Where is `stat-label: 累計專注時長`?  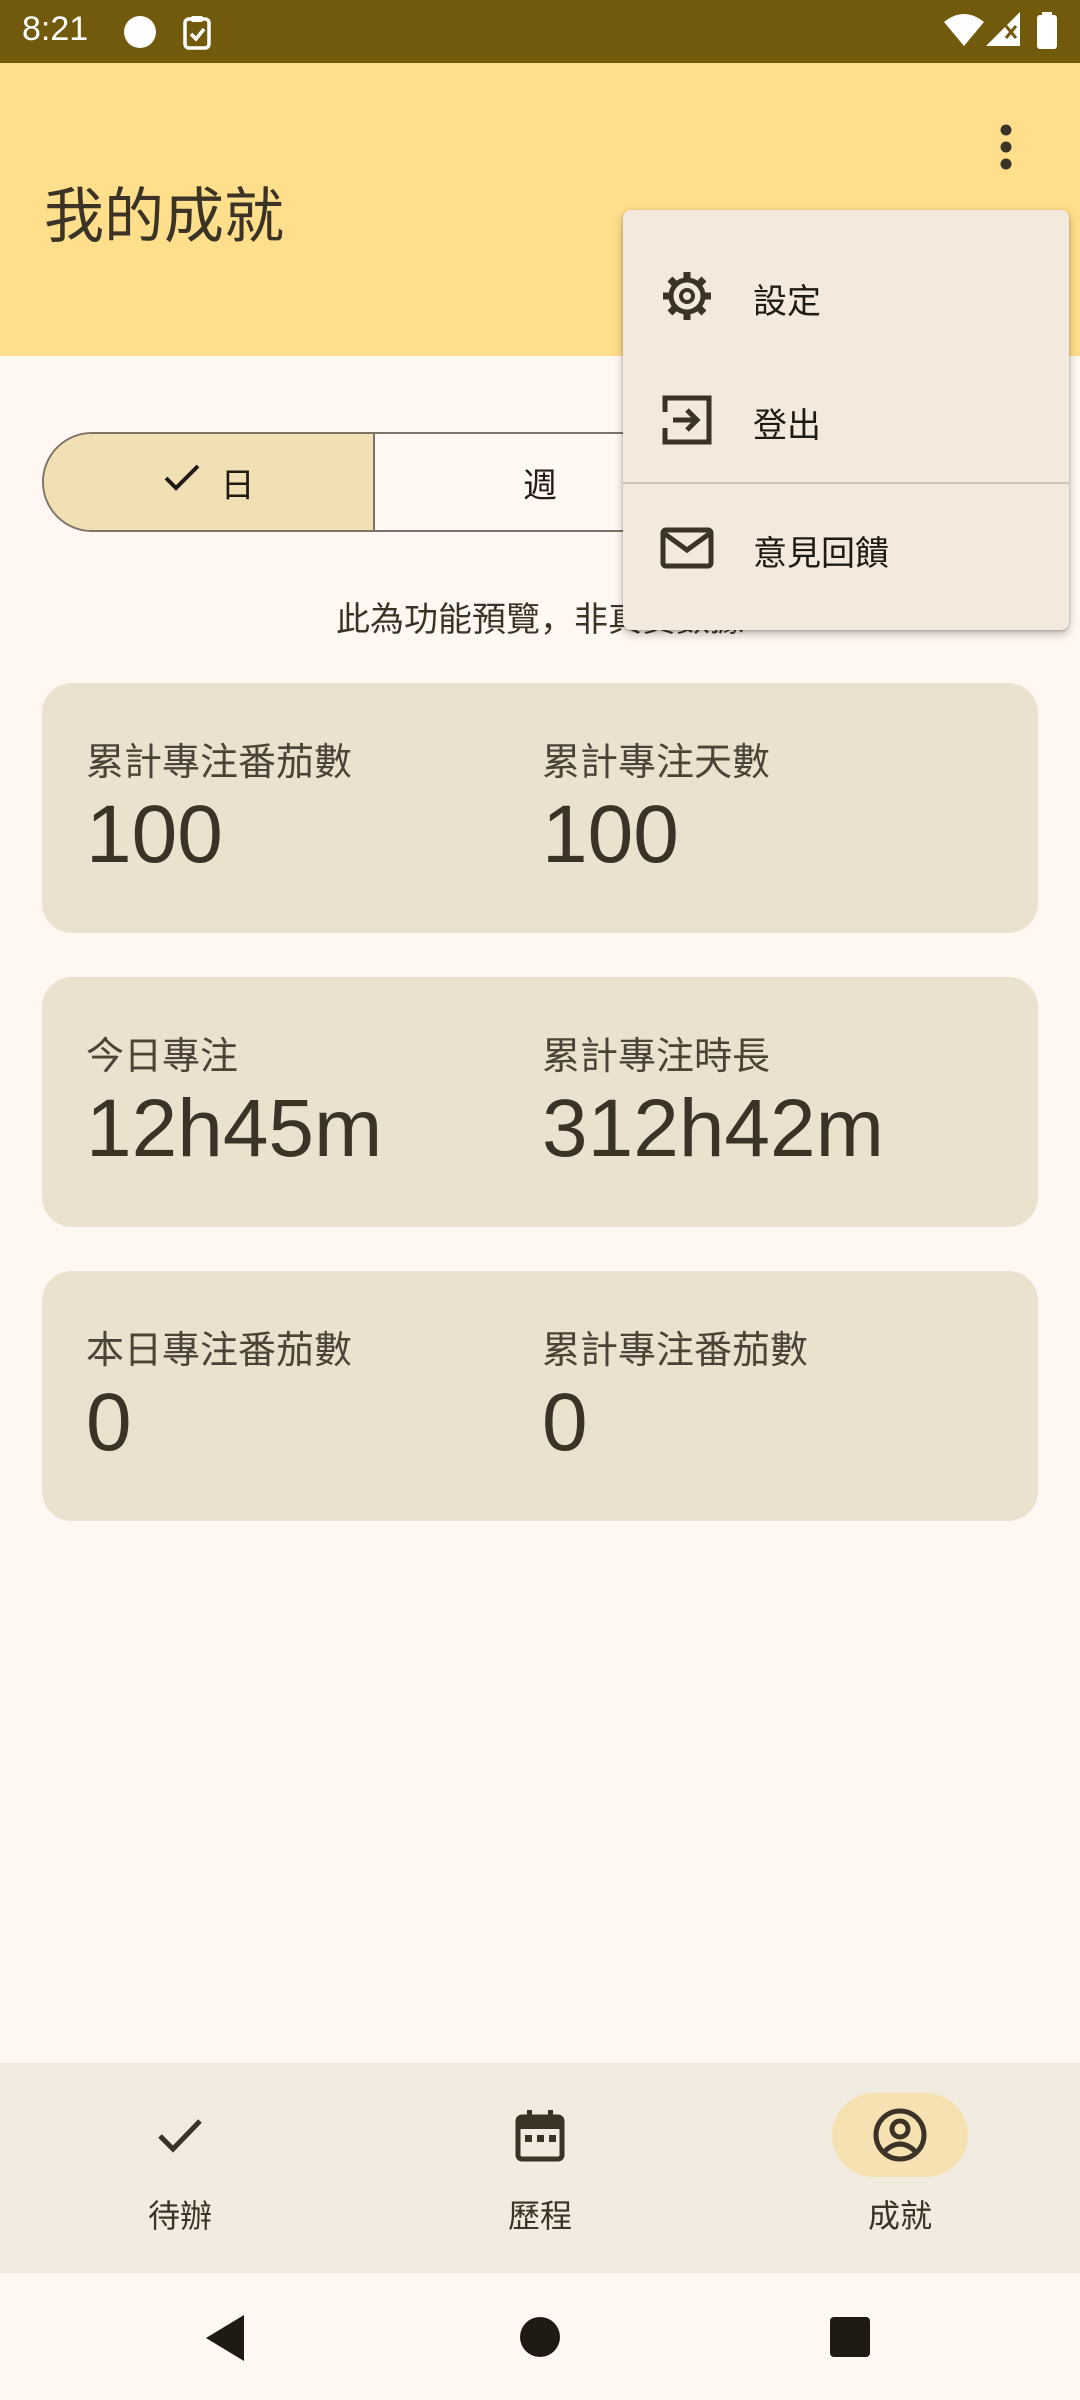
stat-label: 累計專注時長 is located at coordinates (656, 1056).